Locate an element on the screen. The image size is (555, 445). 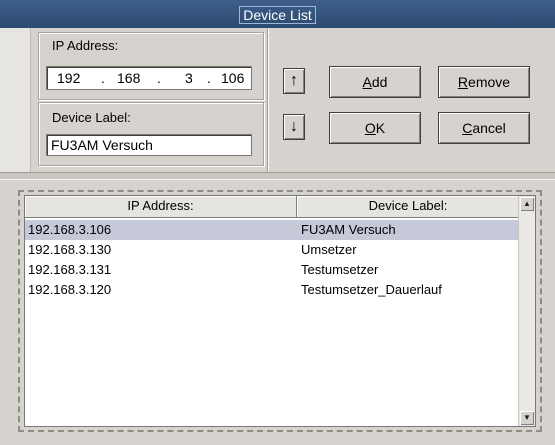
add-hotkey: A is located at coordinates (367, 82).